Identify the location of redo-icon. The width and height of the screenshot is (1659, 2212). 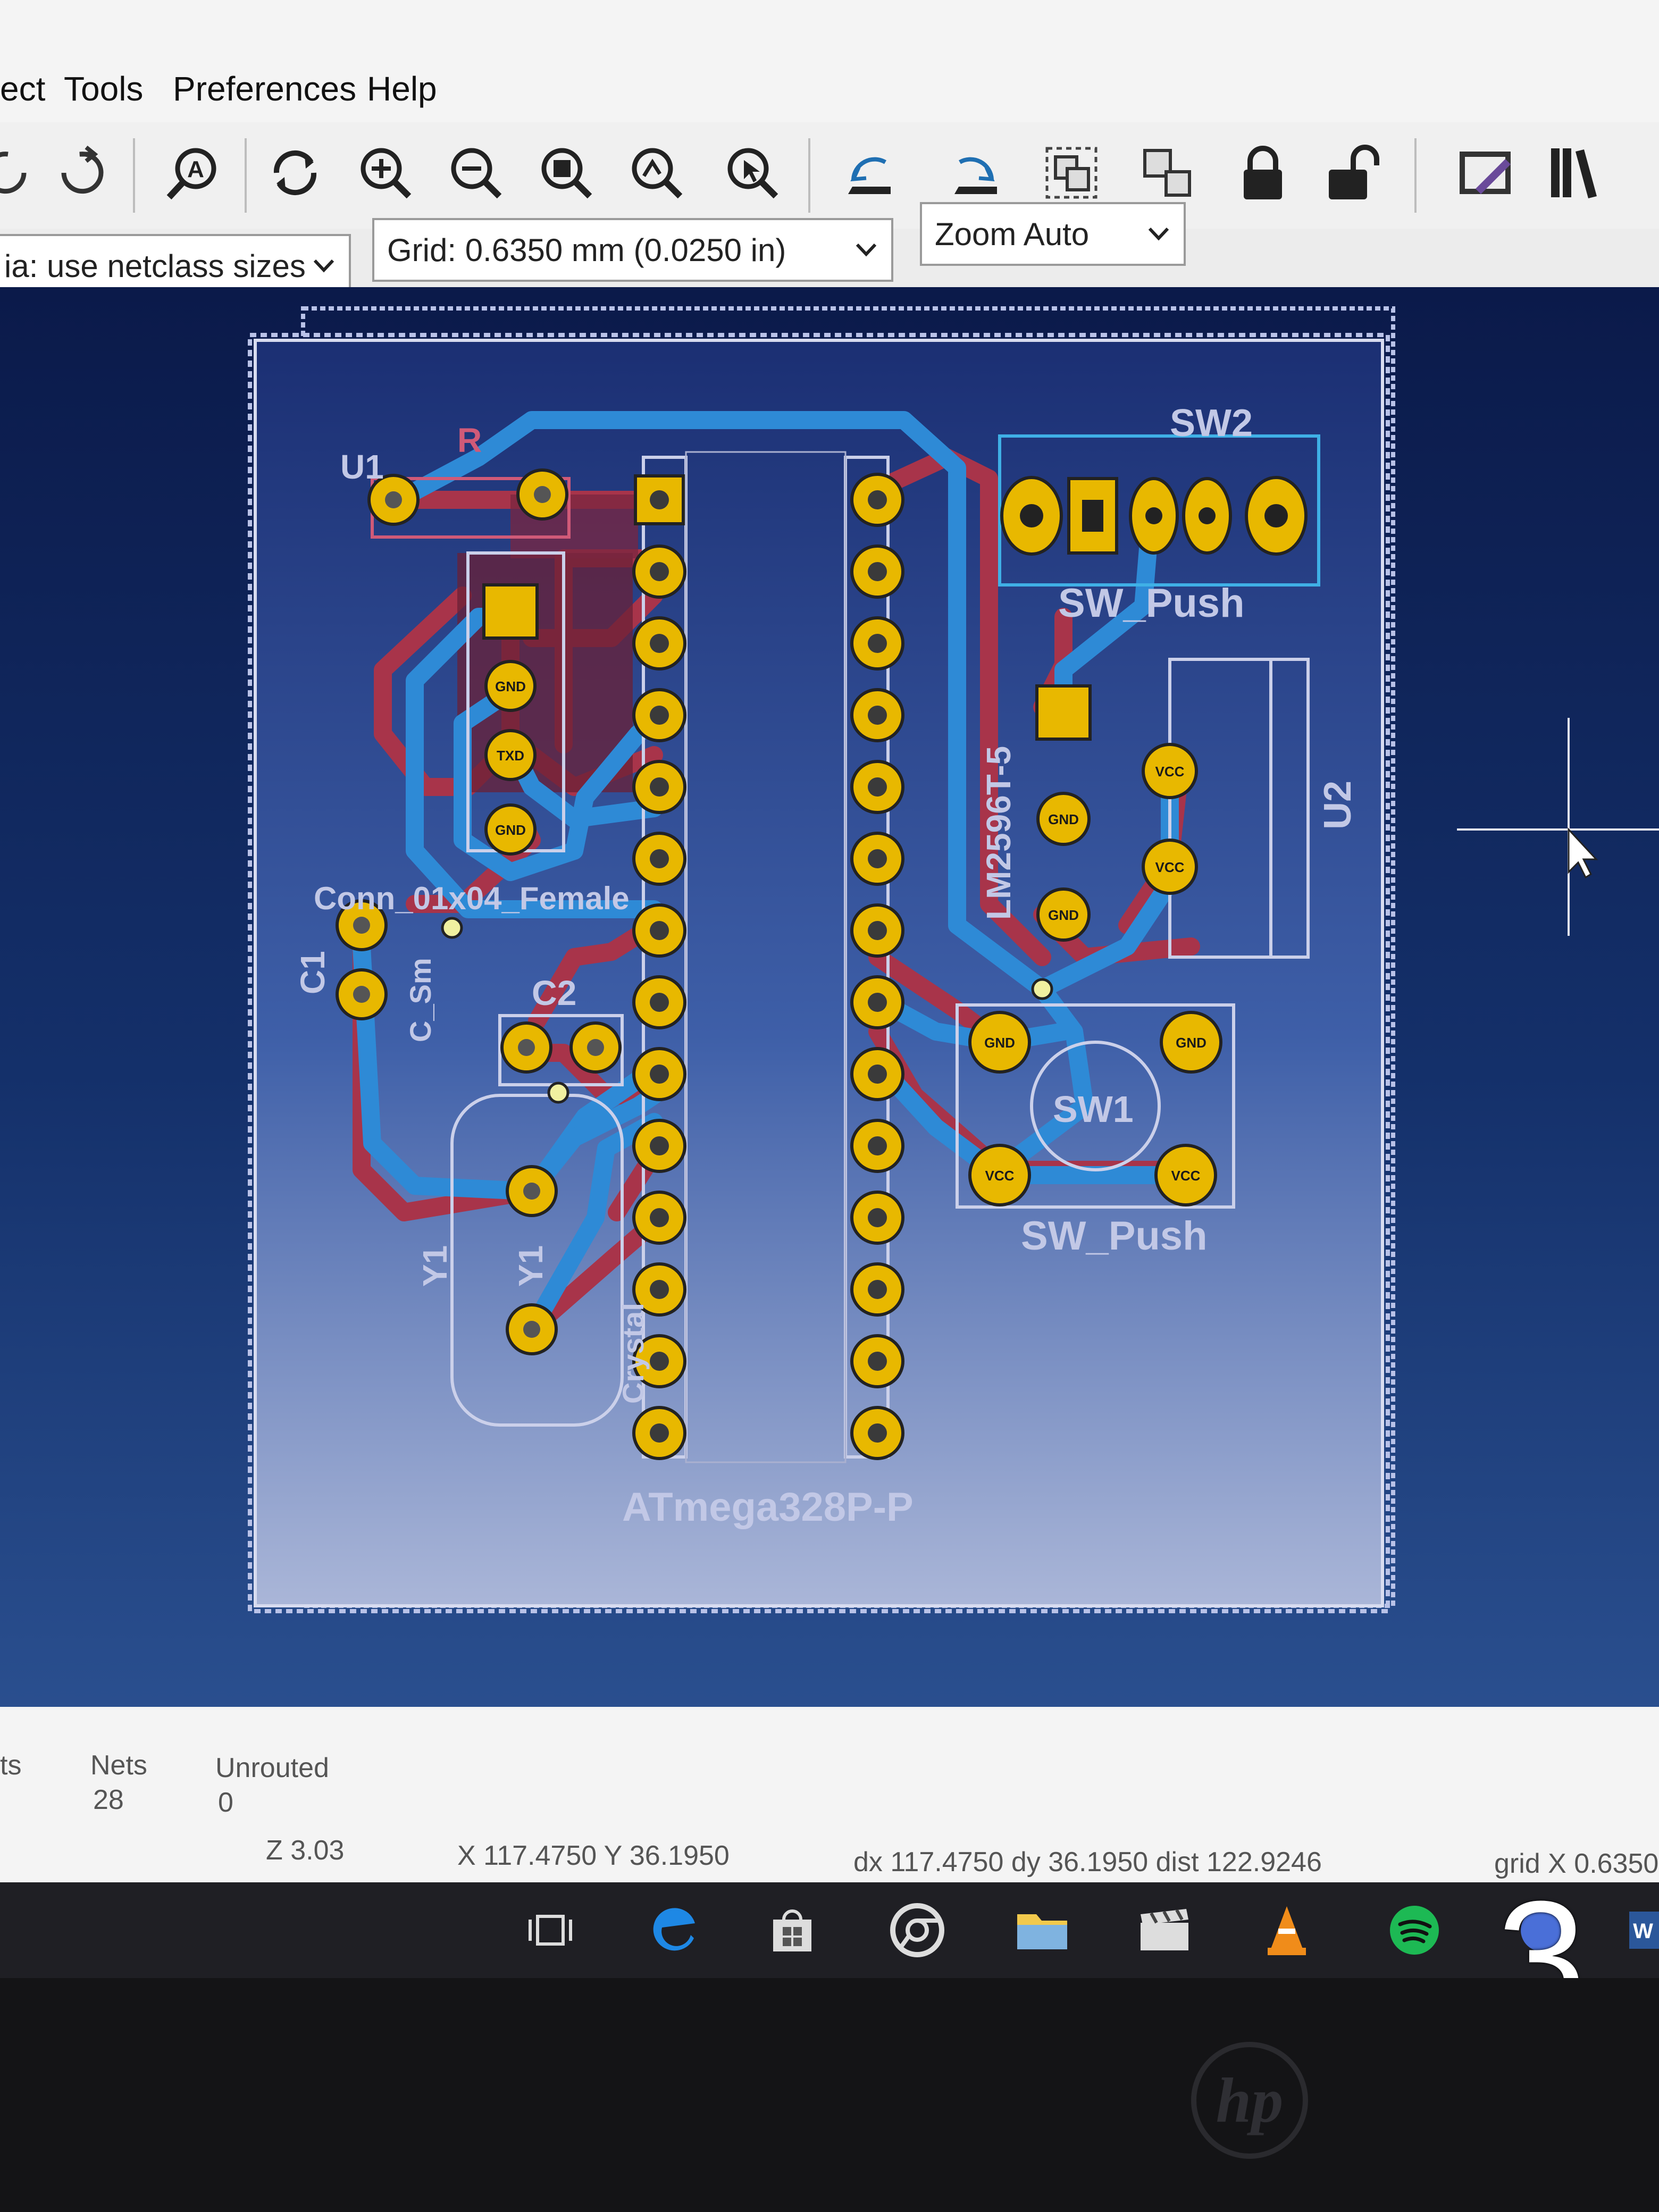
(80, 173).